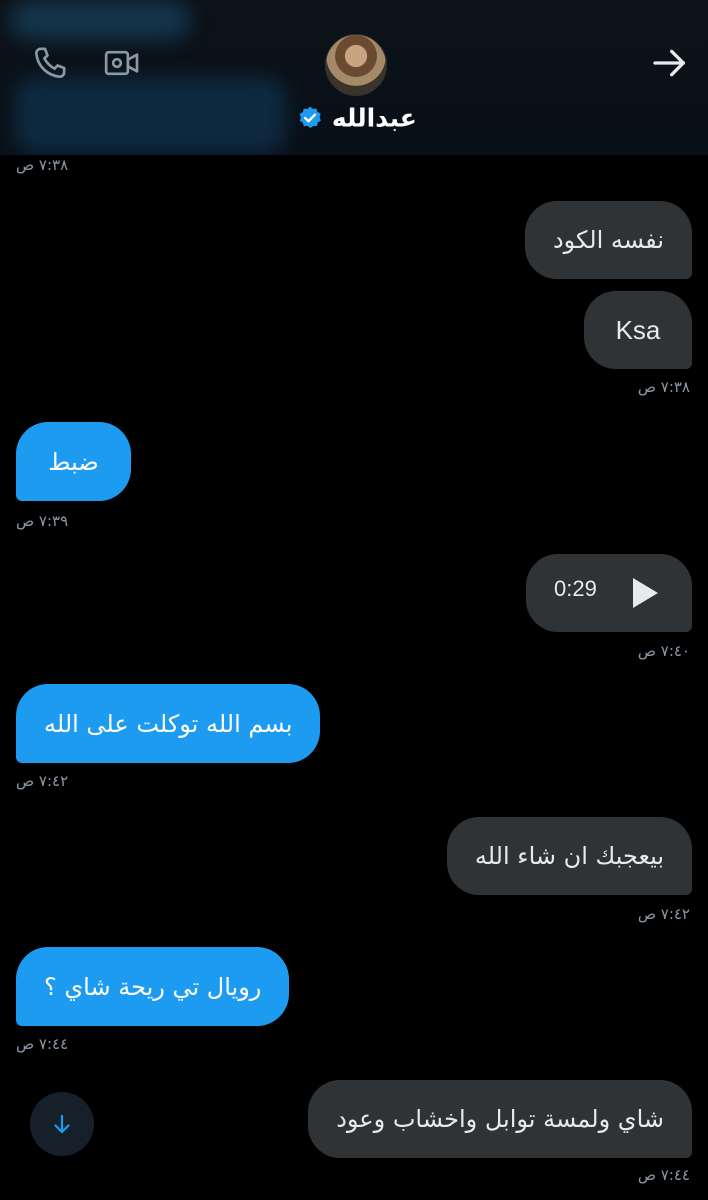 This screenshot has height=1200, width=708. Describe the element at coordinates (42, 521) in the screenshot. I see `message-timestamp: ٧:٣٩ ص` at that location.